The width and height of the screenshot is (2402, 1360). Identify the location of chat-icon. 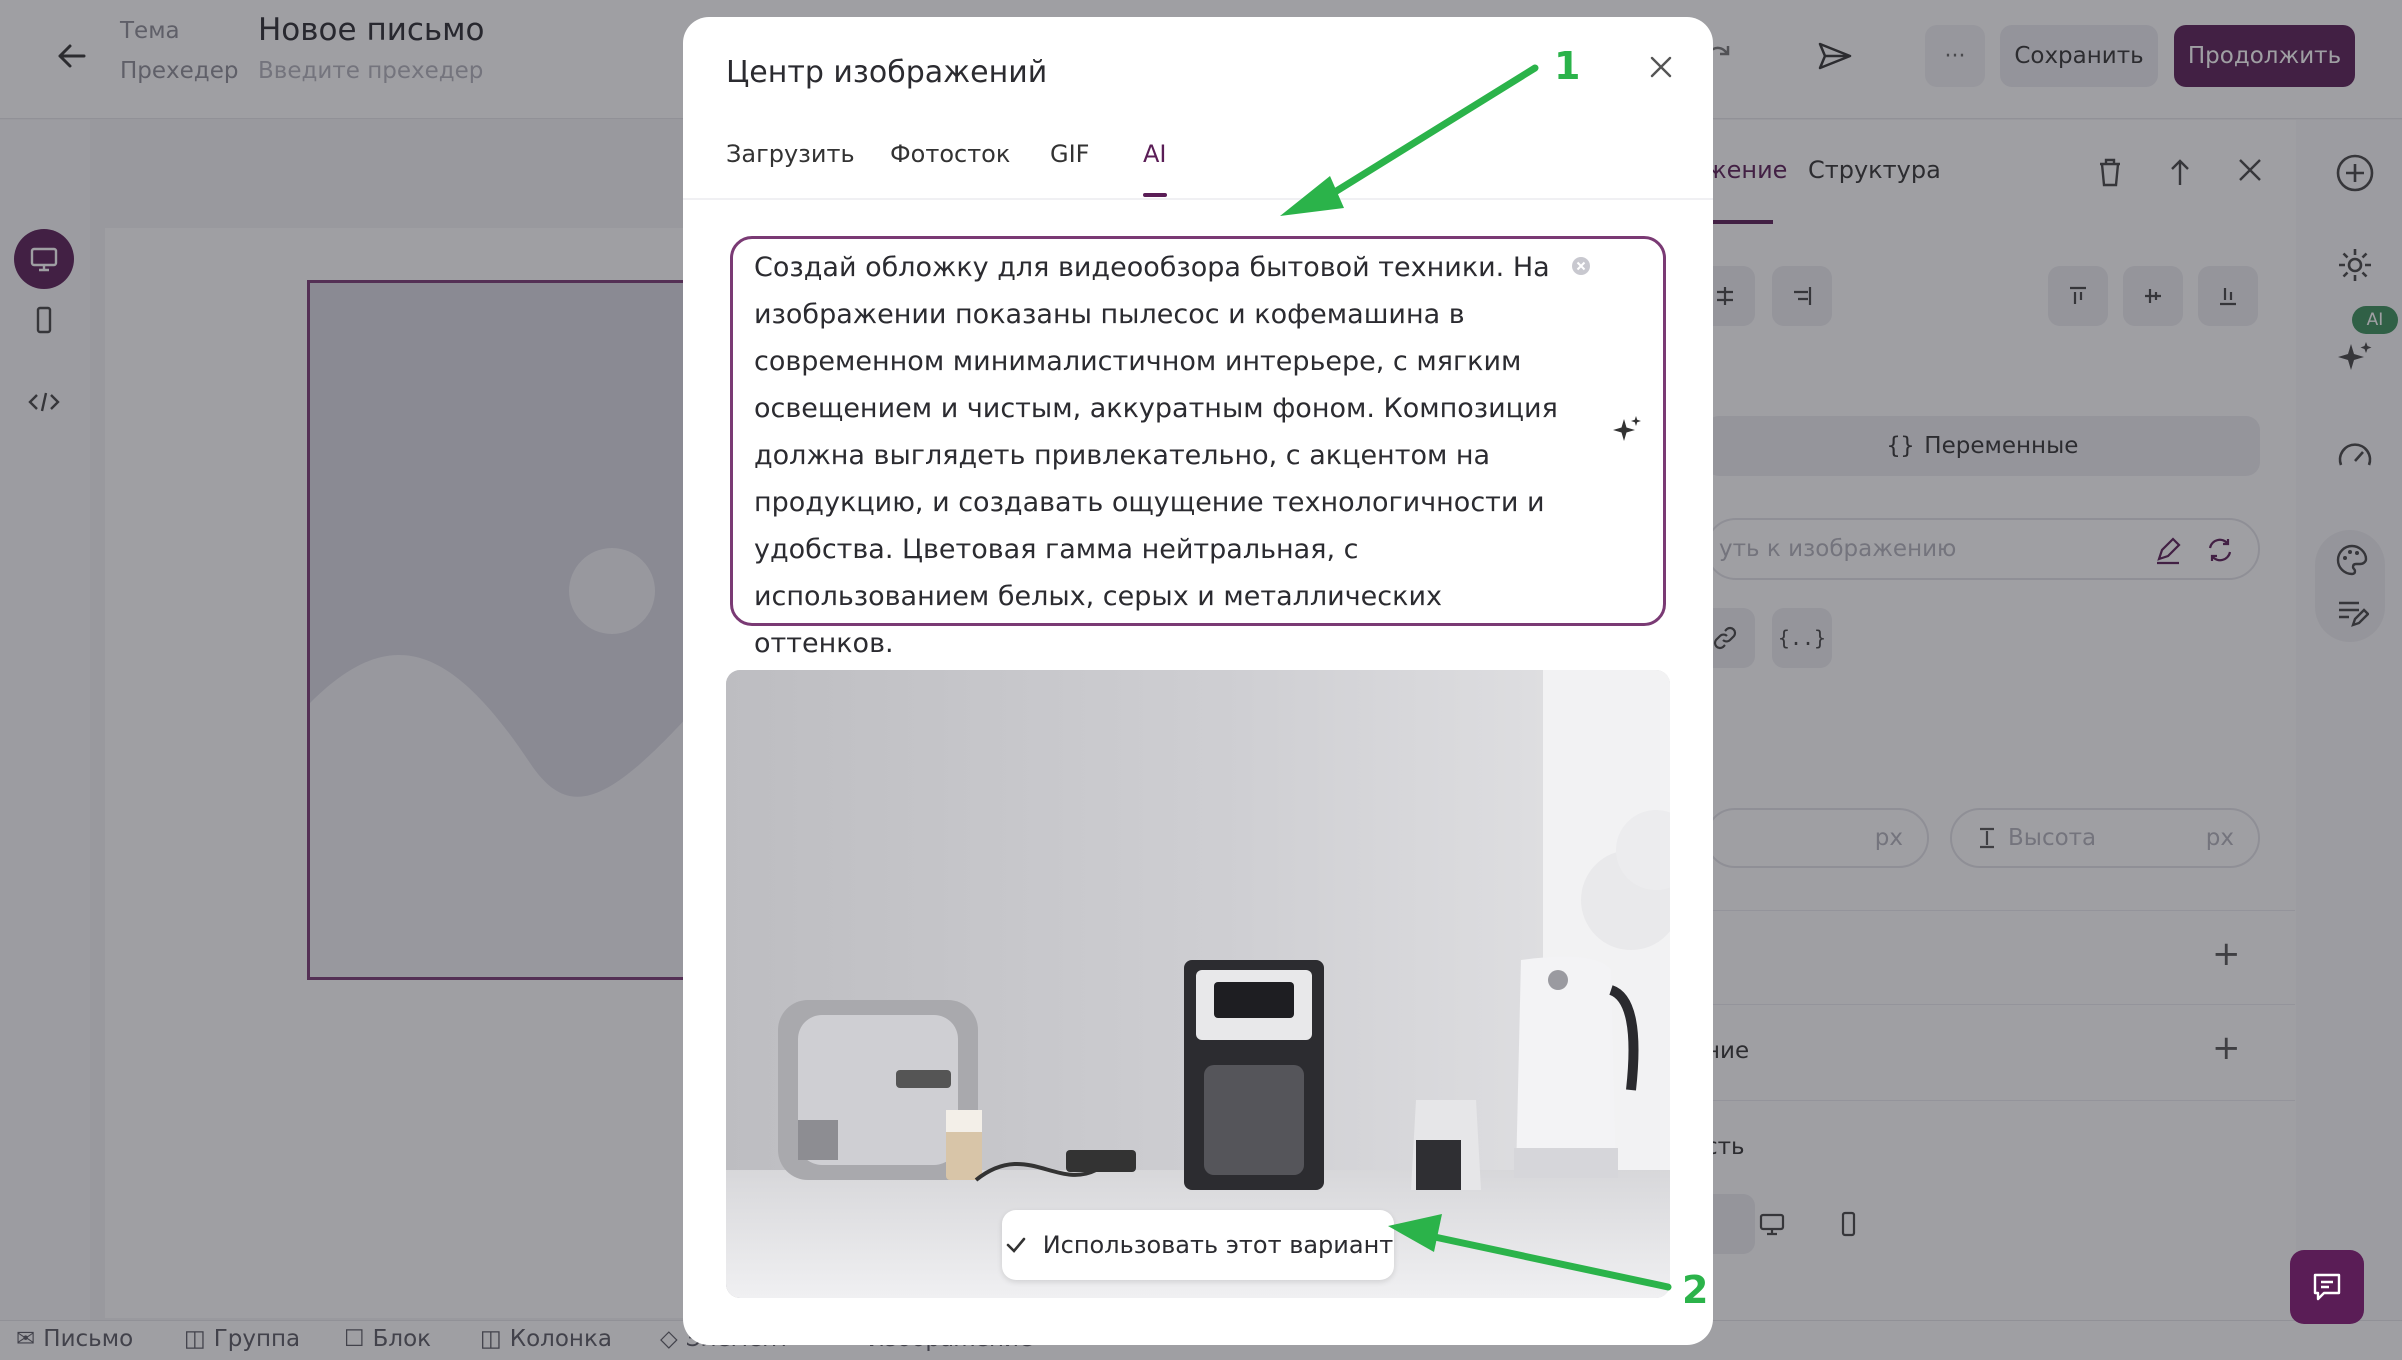
(2327, 1287).